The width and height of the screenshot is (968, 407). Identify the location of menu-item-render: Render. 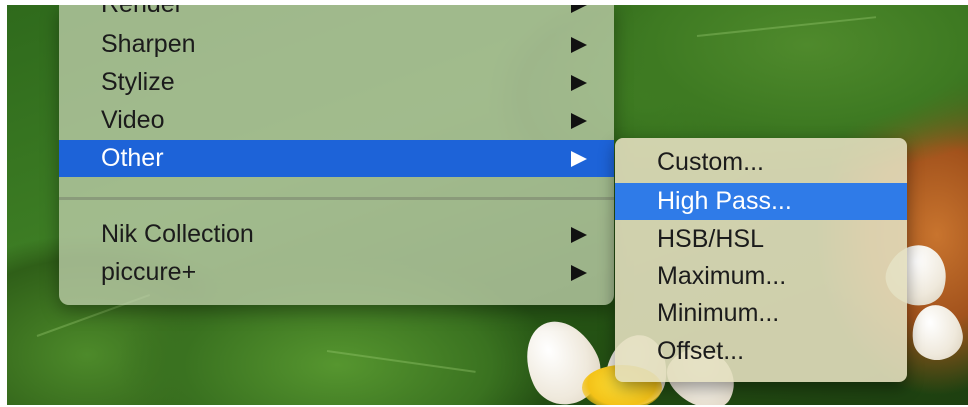
(336, 14).